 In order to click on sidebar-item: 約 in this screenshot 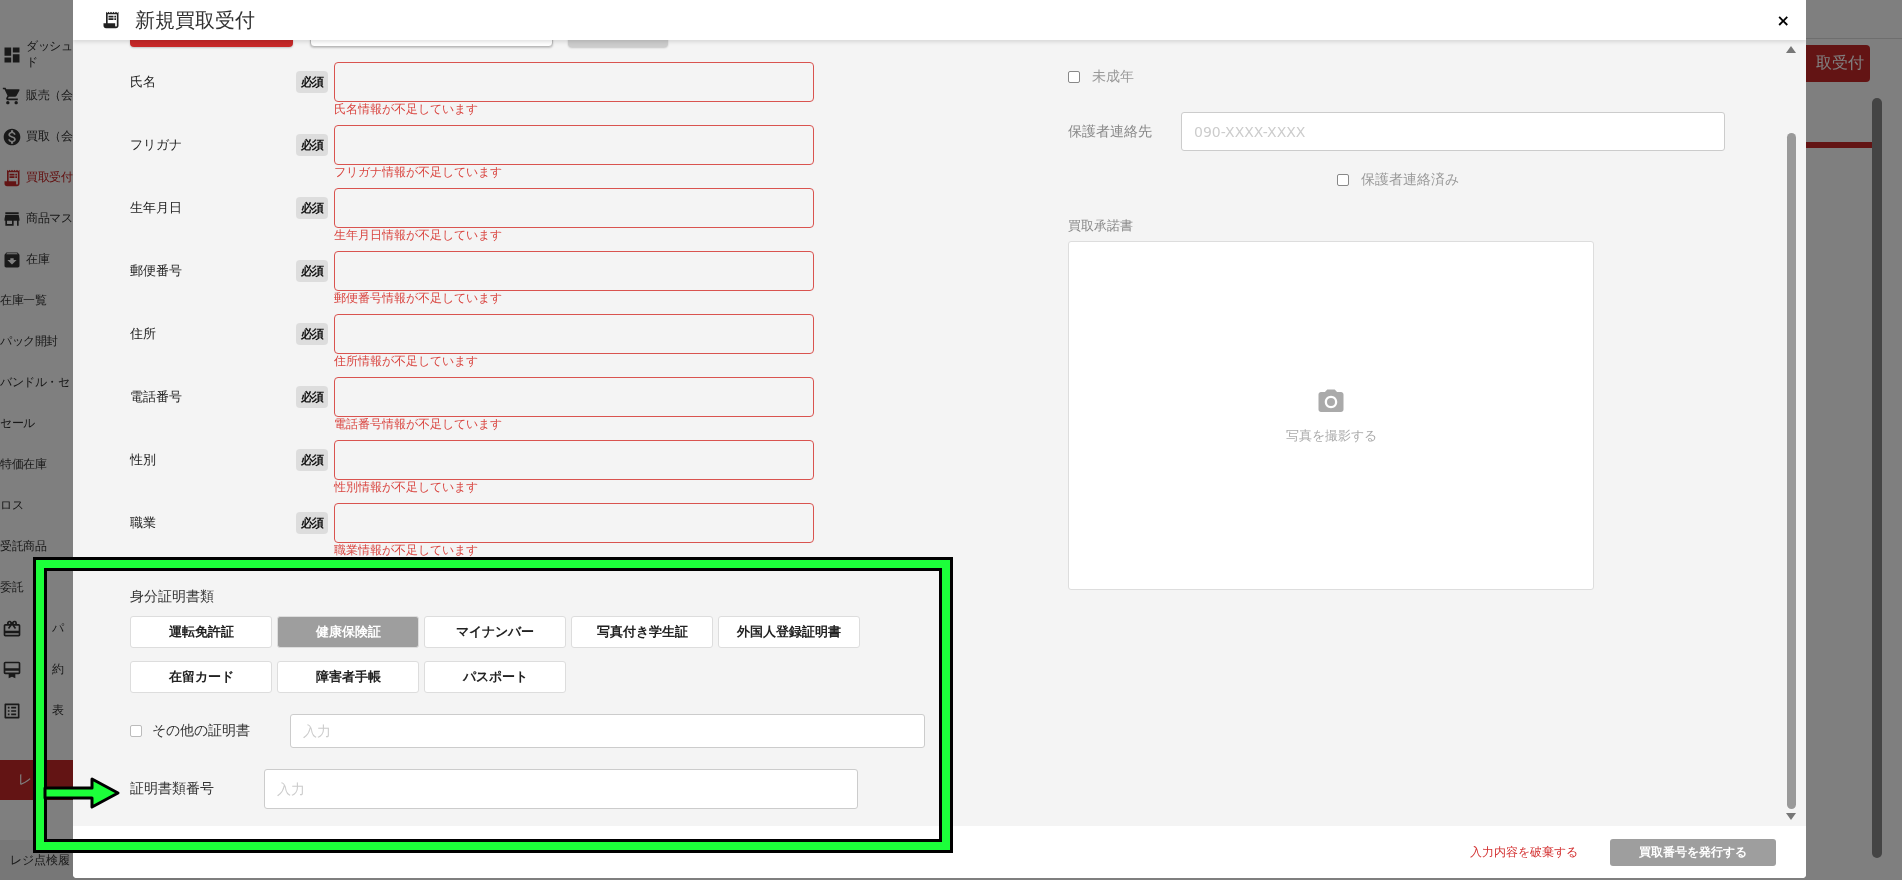, I will do `click(58, 669)`.